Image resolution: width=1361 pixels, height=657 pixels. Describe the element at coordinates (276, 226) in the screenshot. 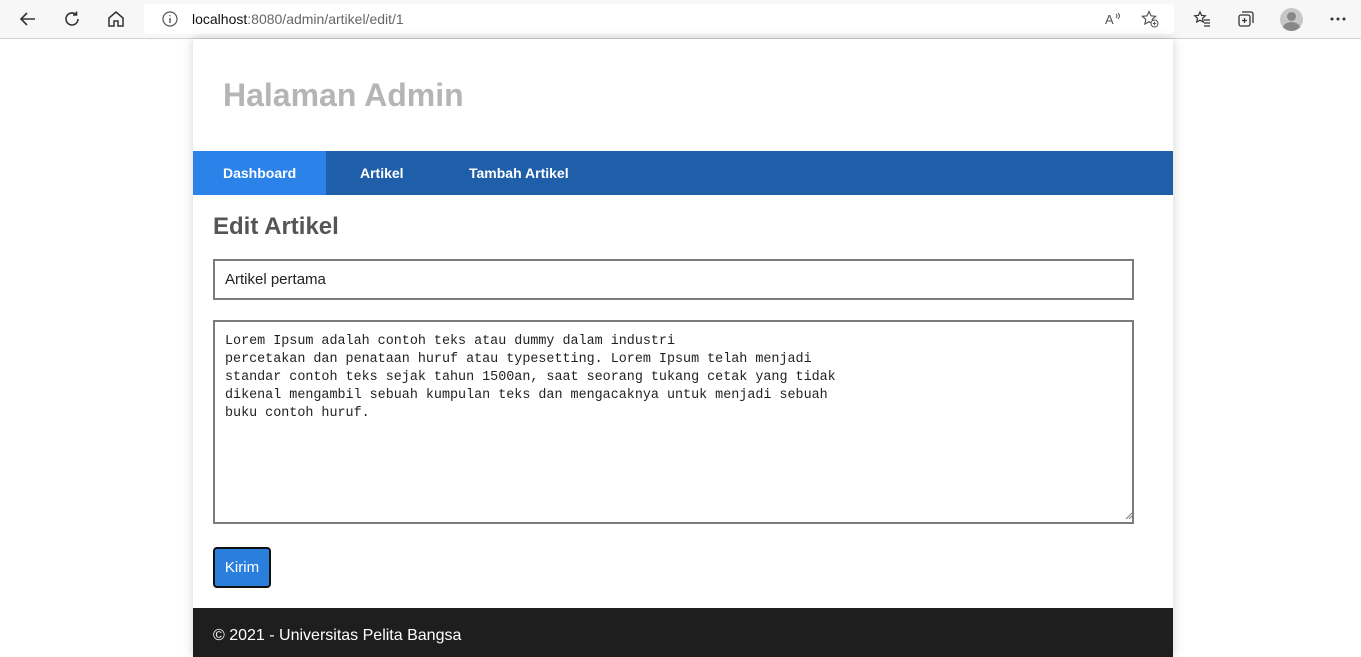

I see `page-heading: Edit Artikel` at that location.